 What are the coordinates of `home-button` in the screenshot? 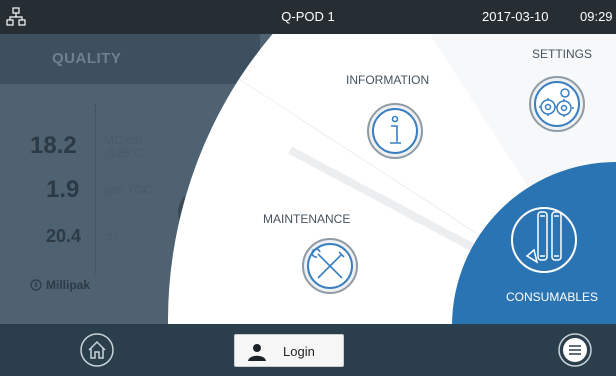 It's located at (97, 350).